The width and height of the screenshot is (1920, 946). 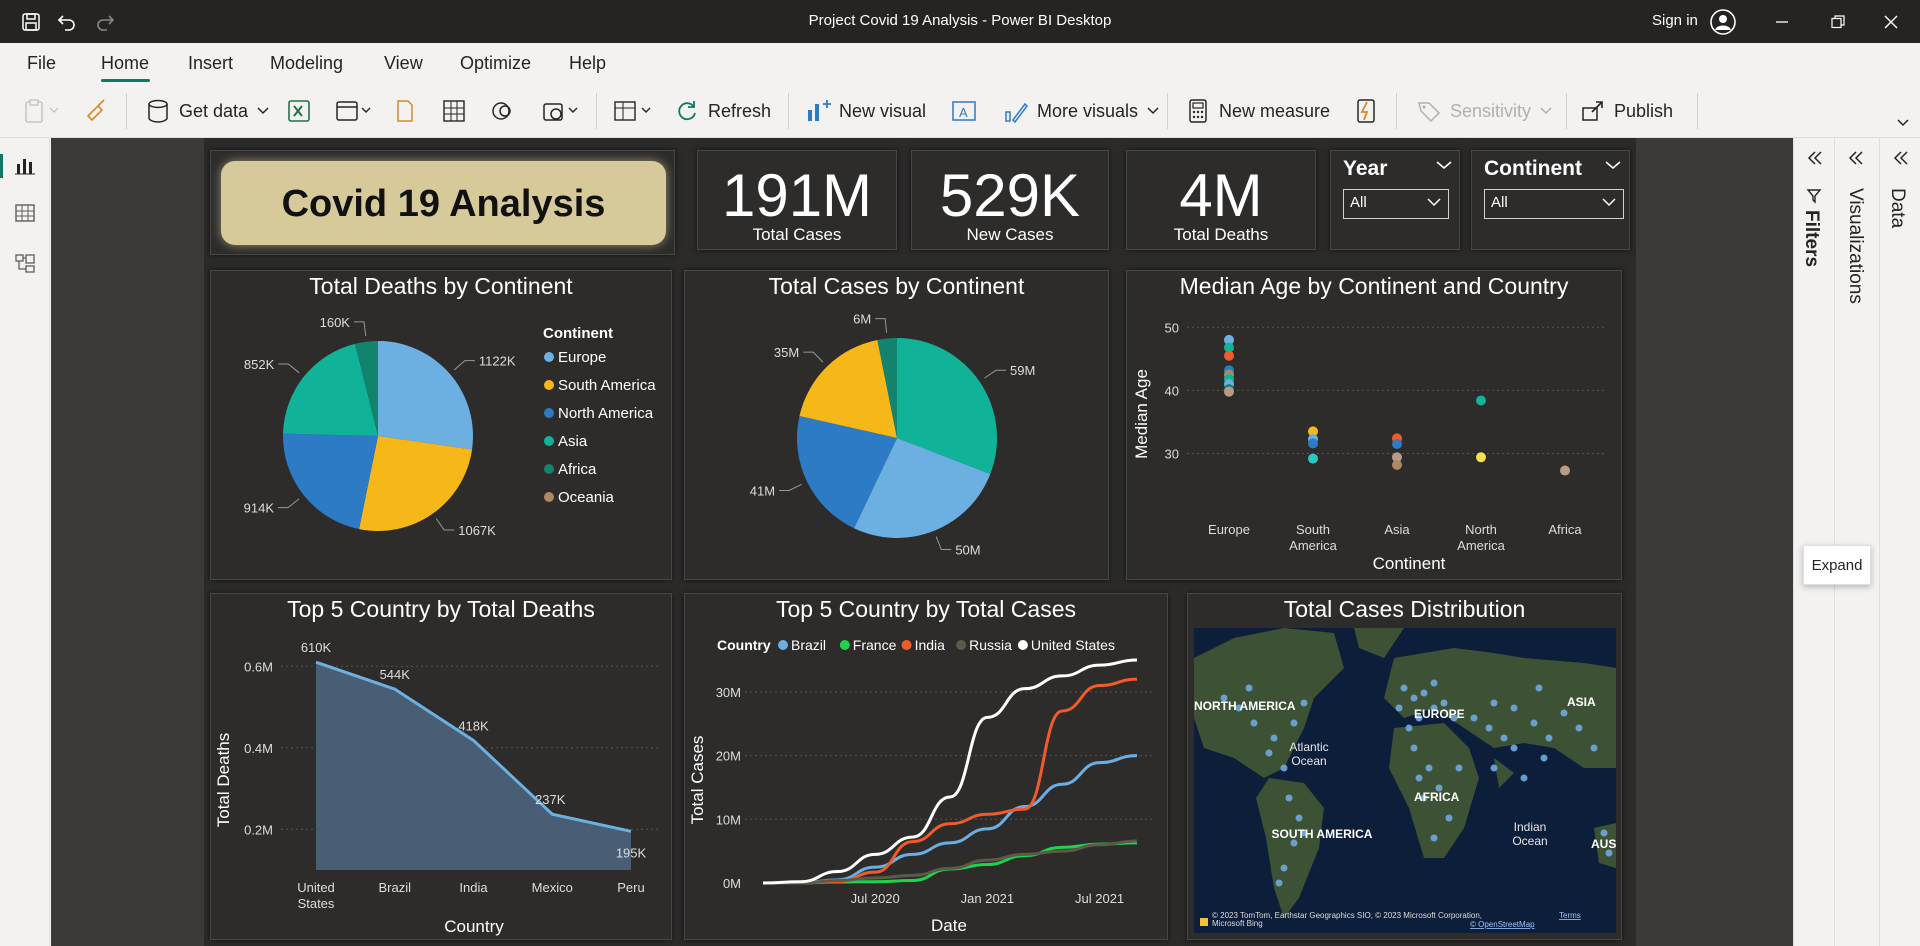 What do you see at coordinates (906, 645) in the screenshot?
I see `legend-marker` at bounding box center [906, 645].